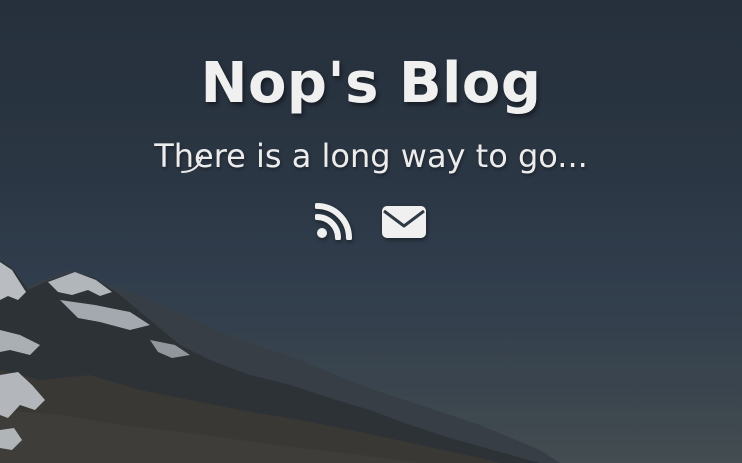 The image size is (742, 463). I want to click on envelope-icon, so click(404, 222).